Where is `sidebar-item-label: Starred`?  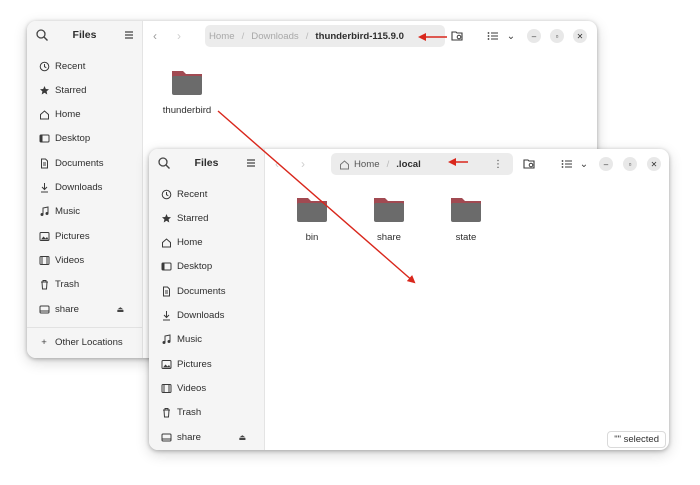 sidebar-item-label: Starred is located at coordinates (193, 218).